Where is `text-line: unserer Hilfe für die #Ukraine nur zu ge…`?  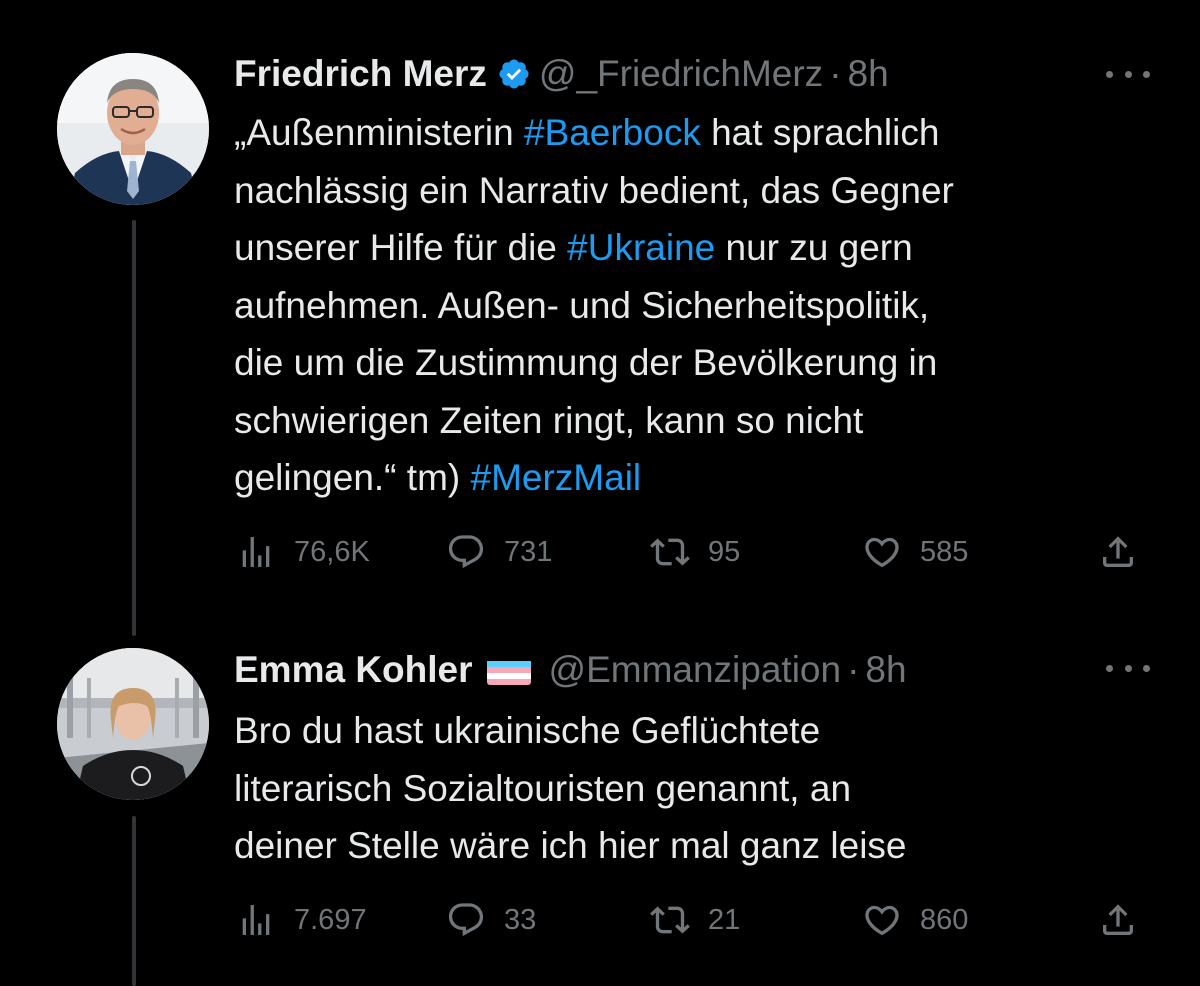 text-line: unserer Hilfe für die #Ukraine nur zu ge… is located at coordinates (689, 248).